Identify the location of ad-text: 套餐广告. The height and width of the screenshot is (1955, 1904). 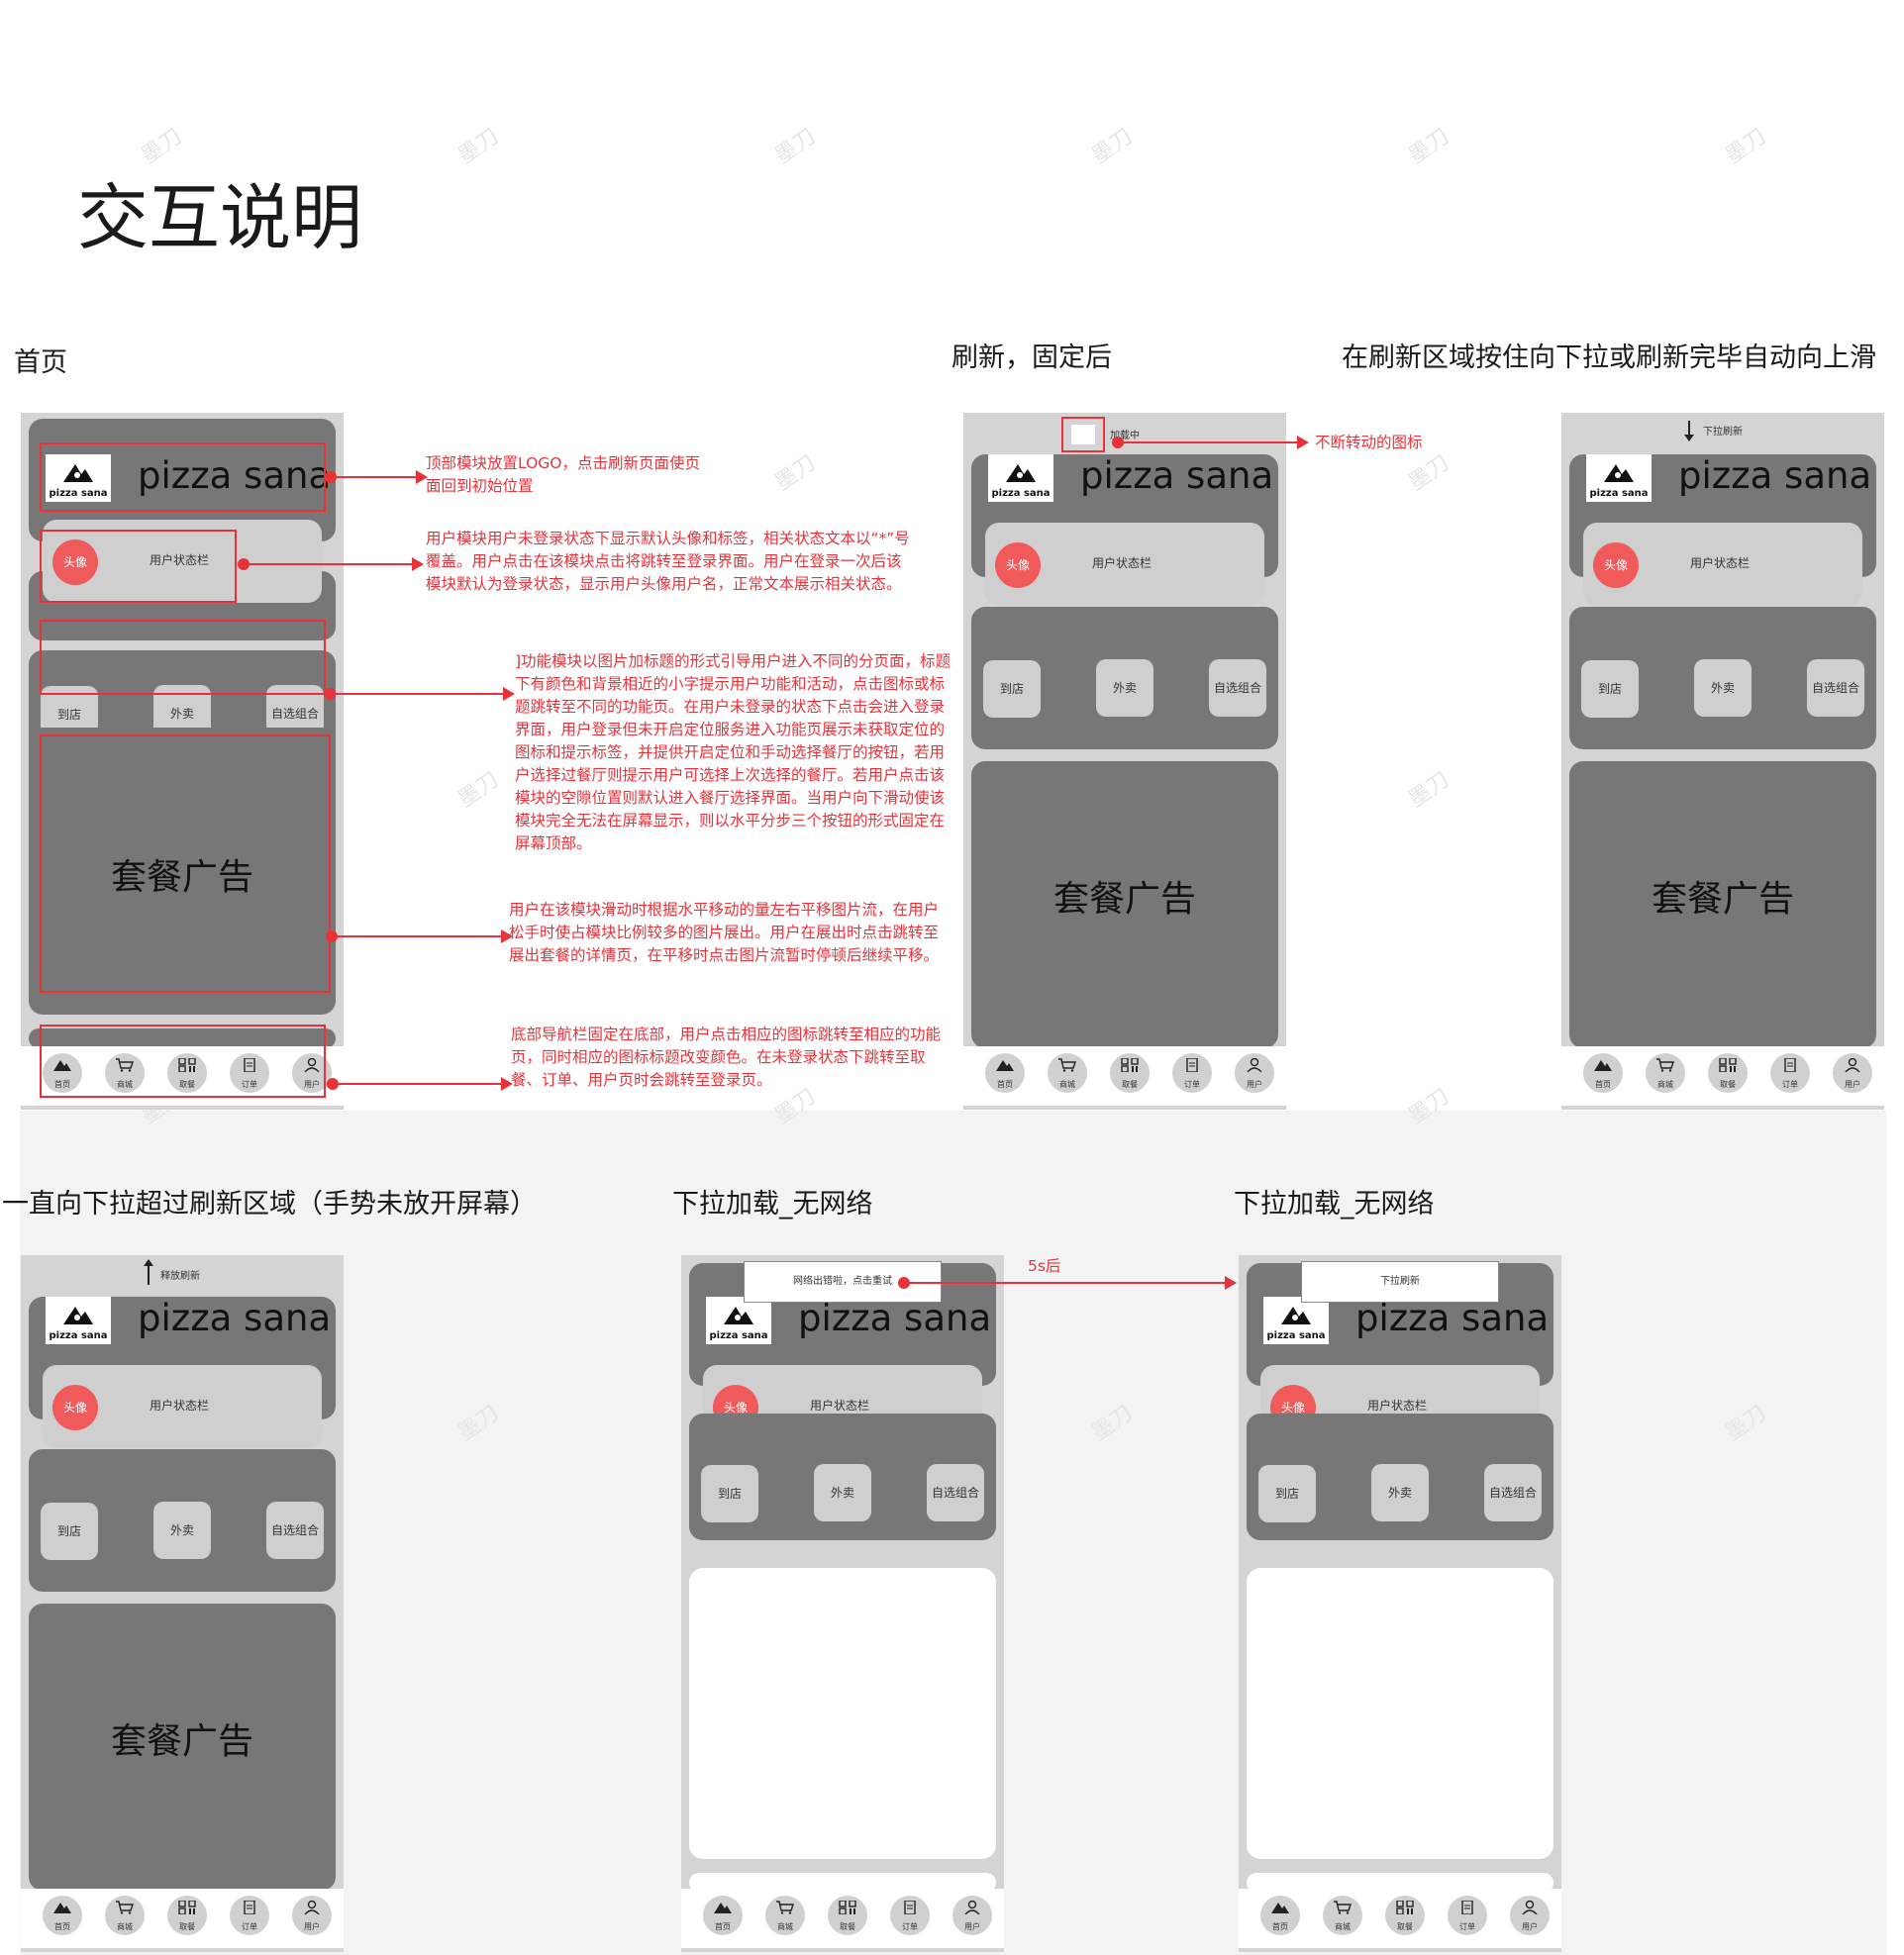
(181, 1741).